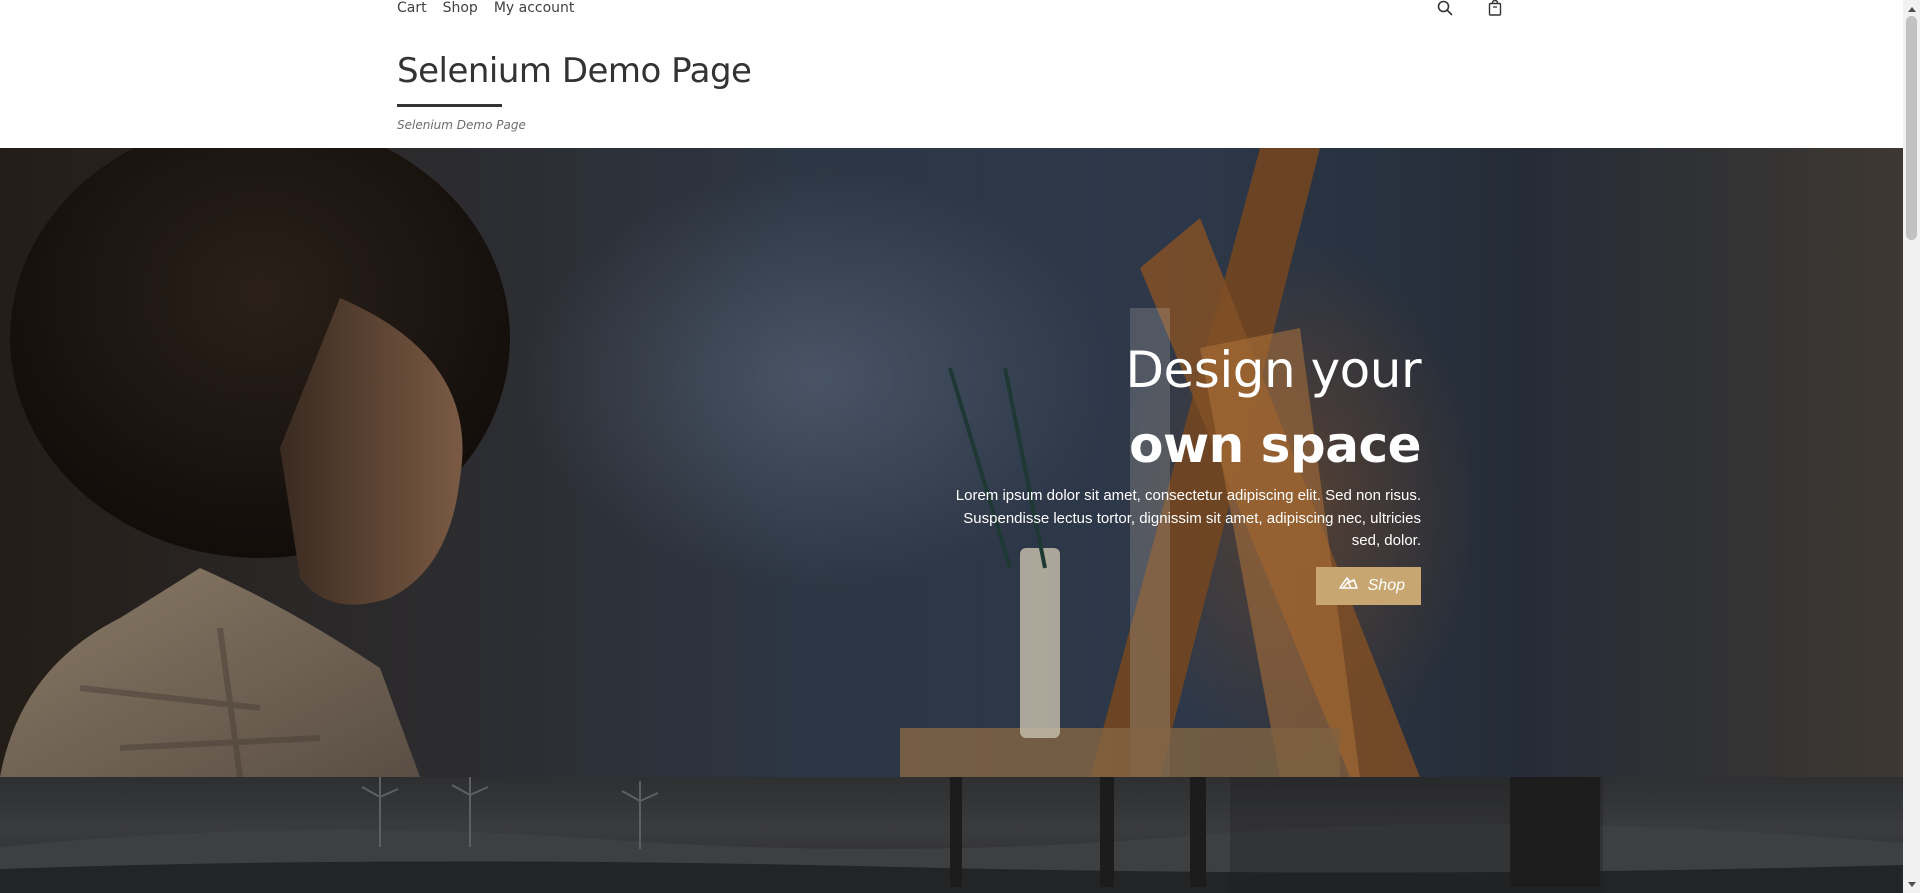  Describe the element at coordinates (1273, 370) in the screenshot. I see `hero-heading-line1: Design your` at that location.